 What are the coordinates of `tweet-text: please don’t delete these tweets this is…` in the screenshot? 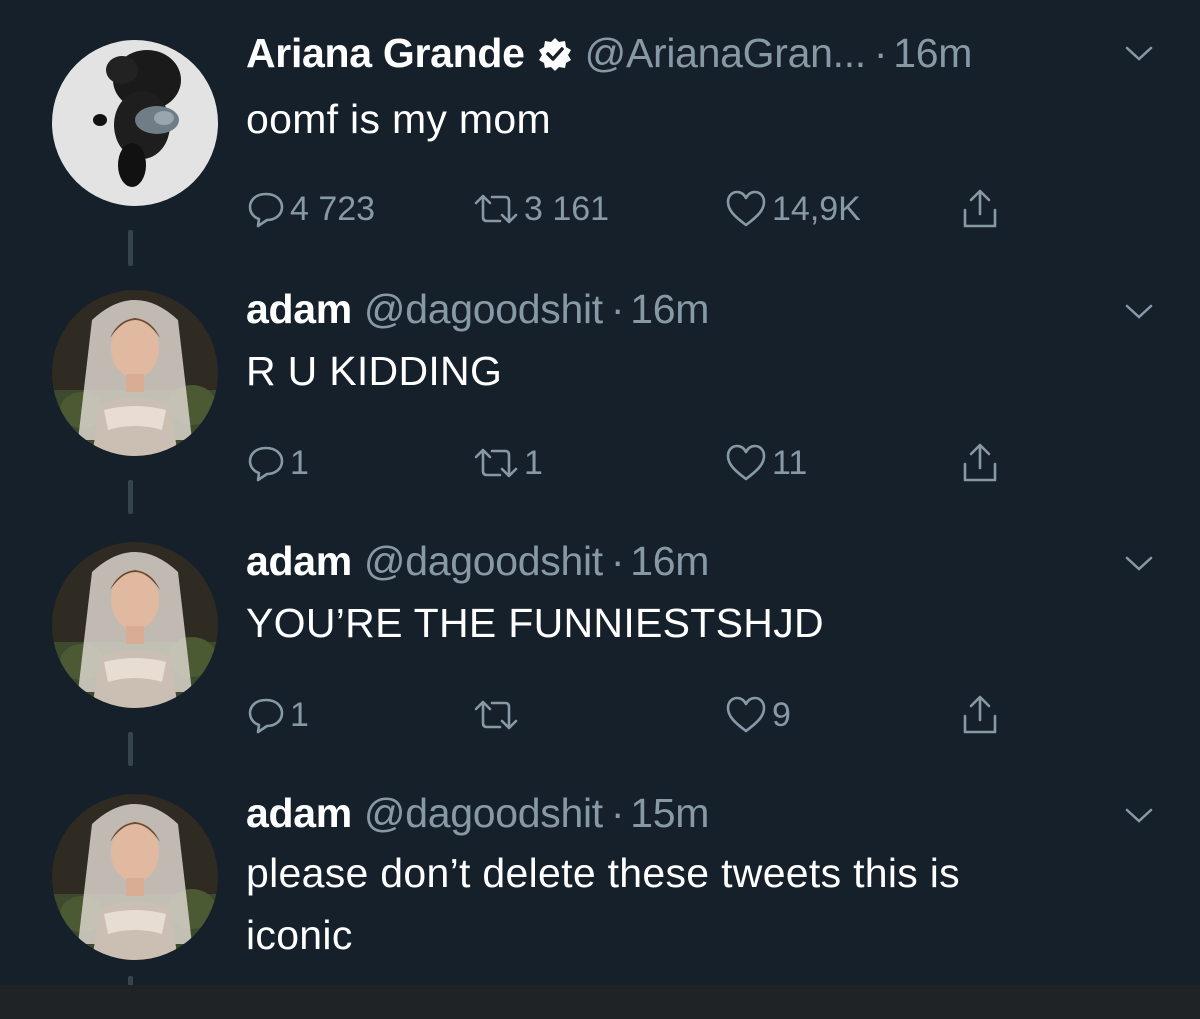 It's located at (696, 904).